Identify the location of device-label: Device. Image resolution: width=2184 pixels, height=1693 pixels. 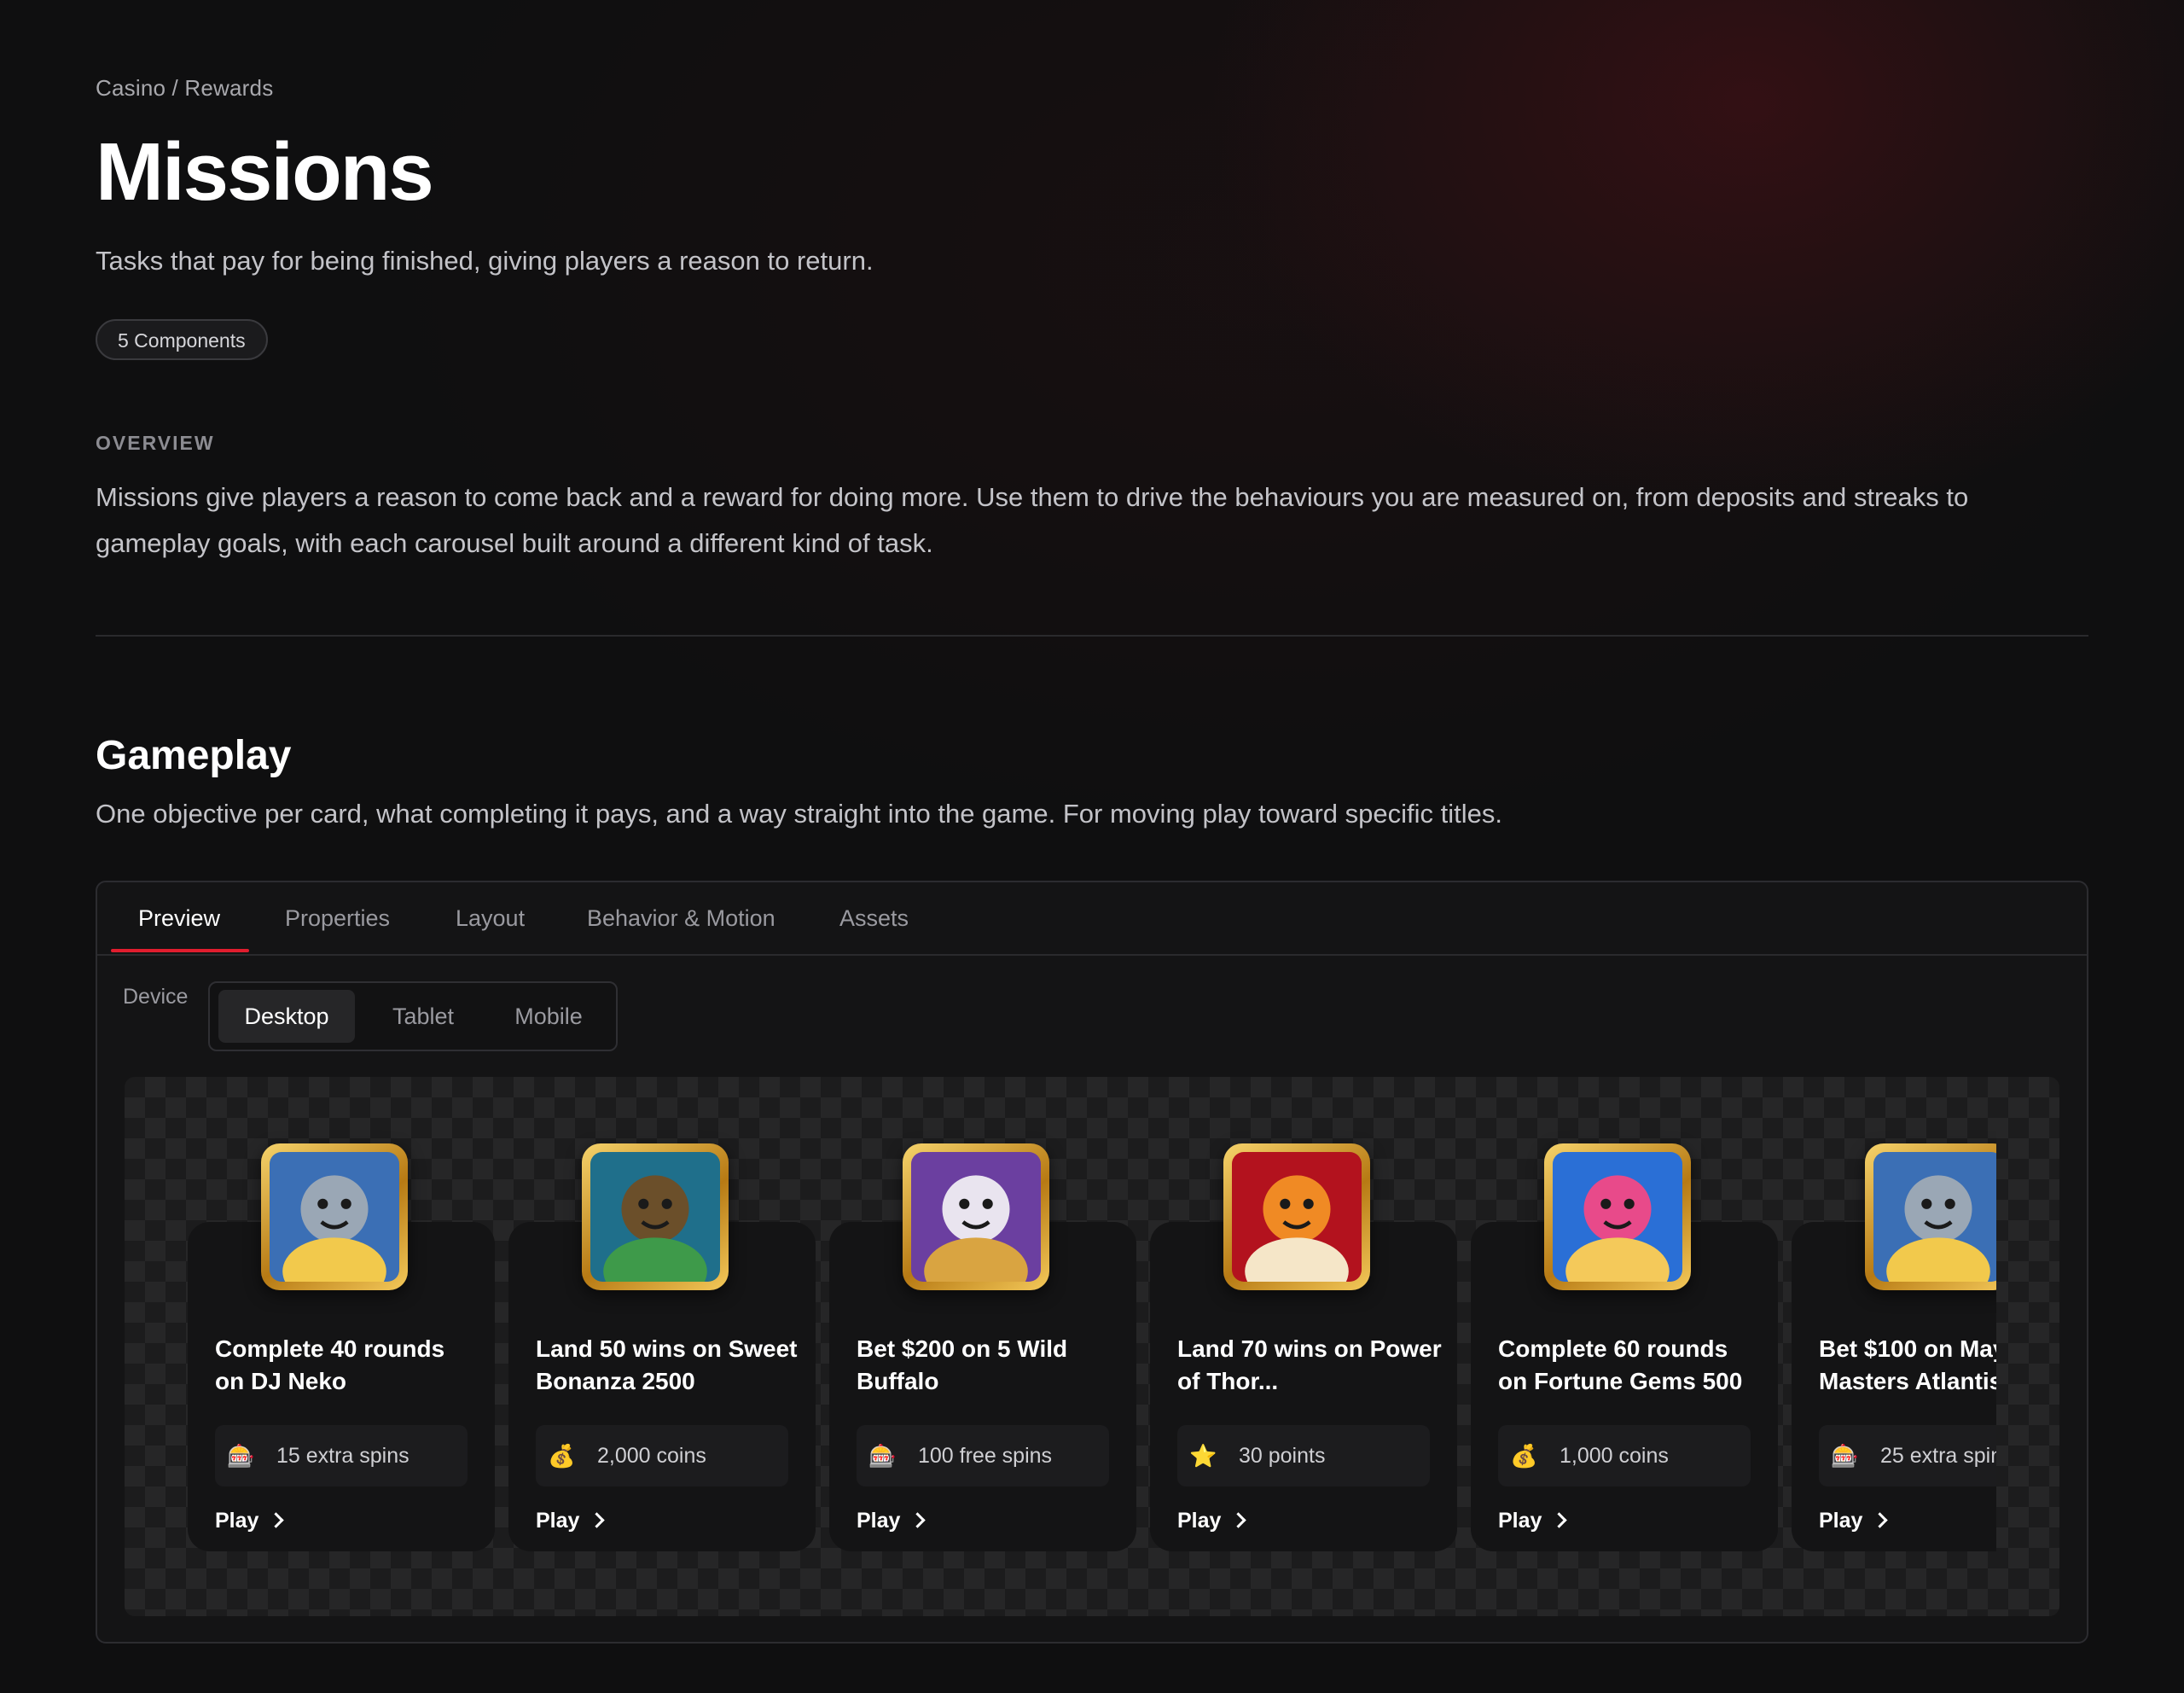
(156, 997).